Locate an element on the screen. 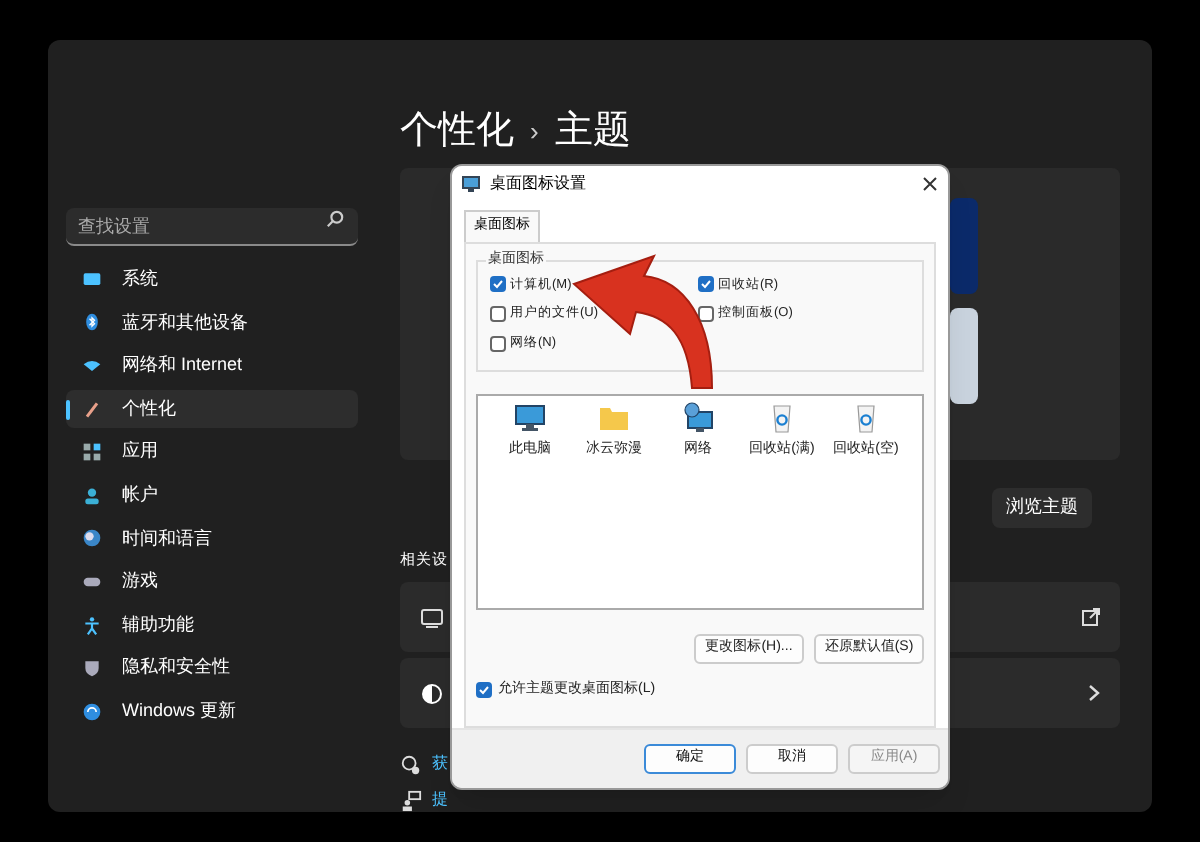 This screenshot has width=1200, height=842. sidebar-item: 网络和 Internet is located at coordinates (212, 366).